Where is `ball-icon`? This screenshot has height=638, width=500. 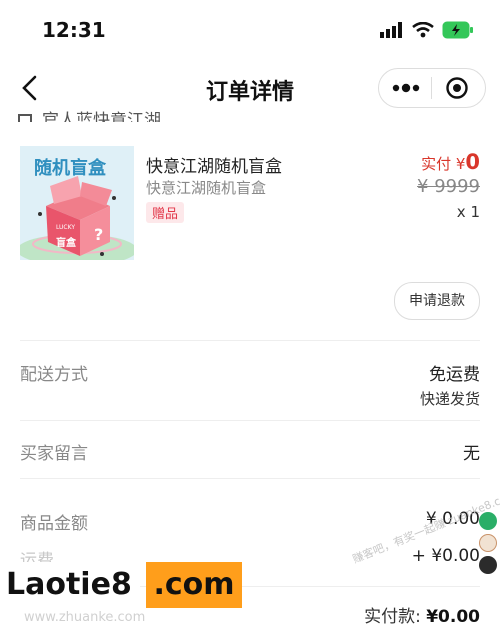 ball-icon is located at coordinates (488, 565).